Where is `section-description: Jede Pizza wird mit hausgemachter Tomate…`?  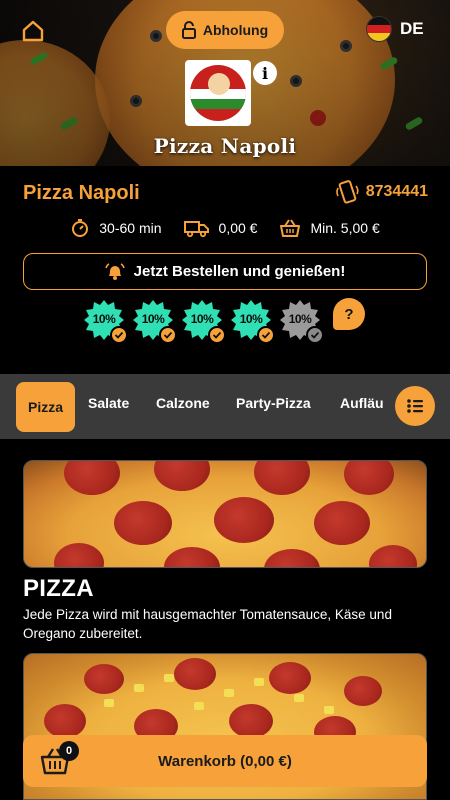
section-description: Jede Pizza wird mit hausgemachter Tomate… is located at coordinates (207, 624).